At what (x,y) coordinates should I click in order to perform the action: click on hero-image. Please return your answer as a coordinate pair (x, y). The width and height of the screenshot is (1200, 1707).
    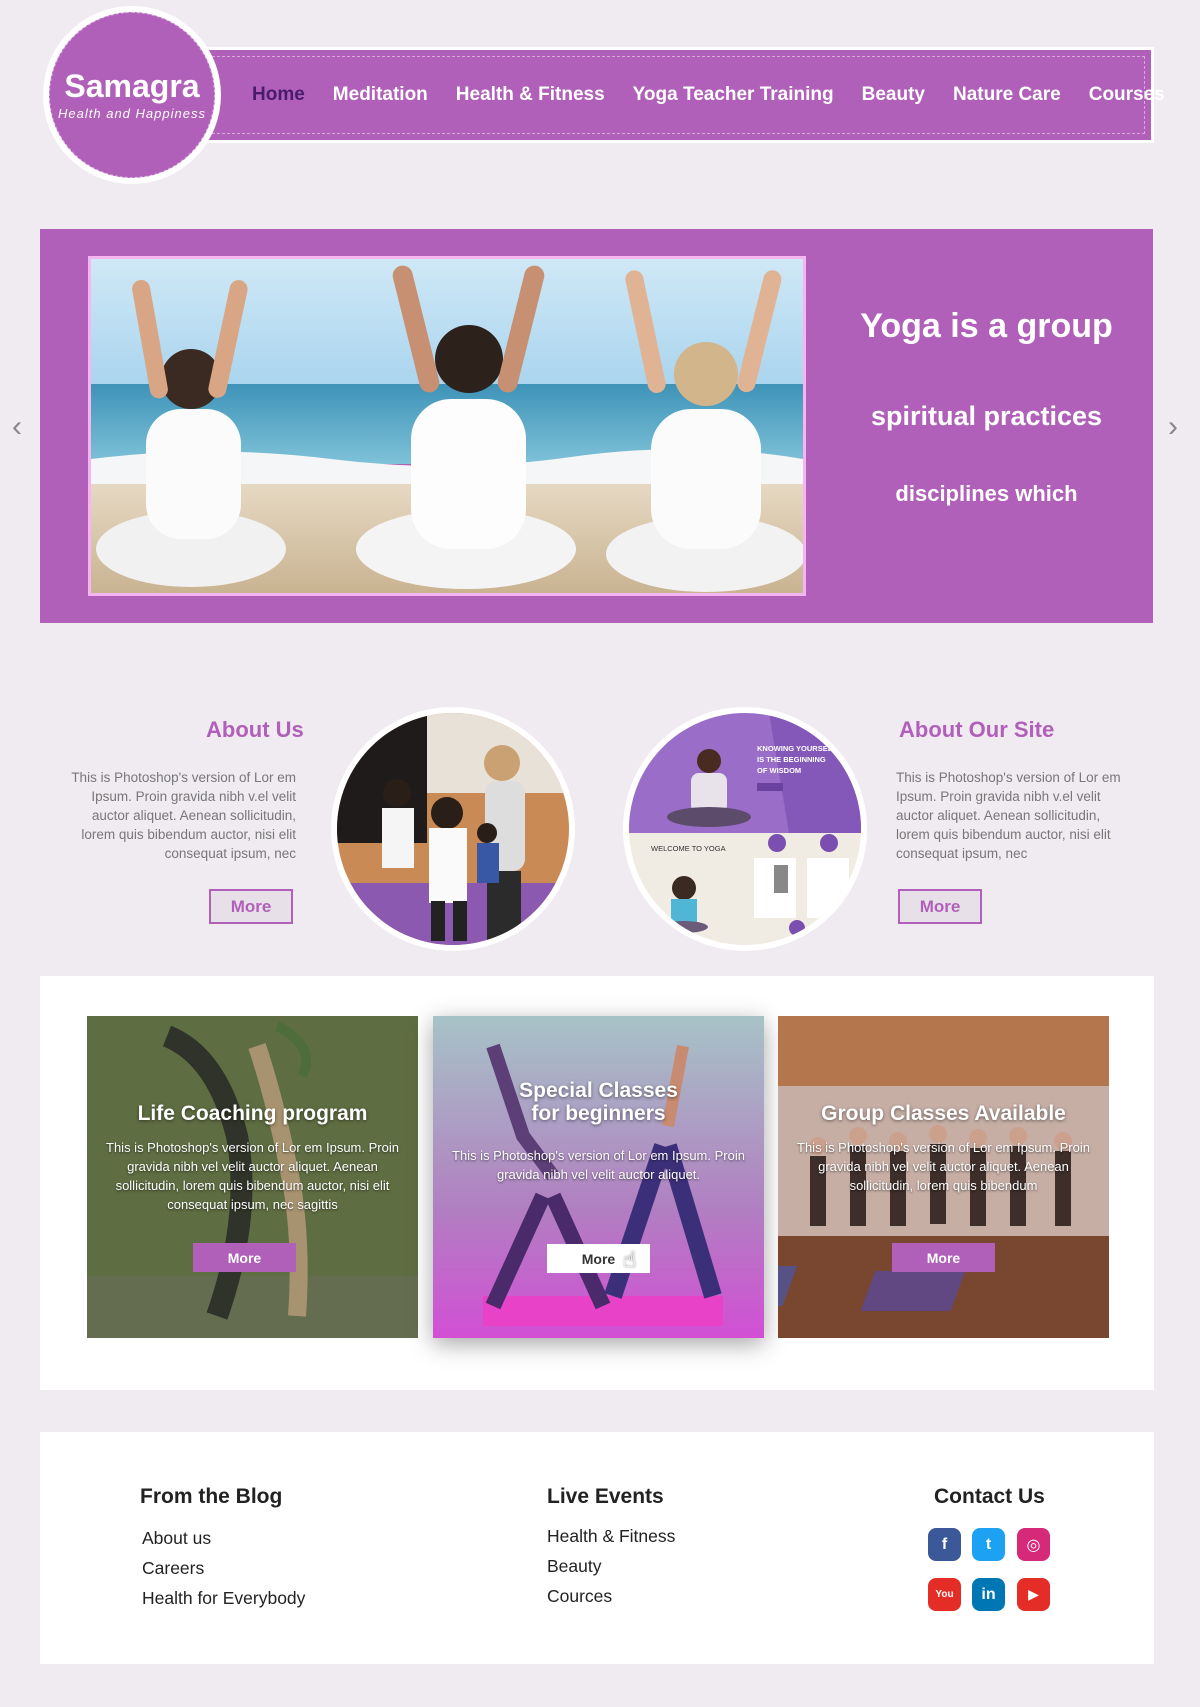
    Looking at the image, I should click on (447, 426).